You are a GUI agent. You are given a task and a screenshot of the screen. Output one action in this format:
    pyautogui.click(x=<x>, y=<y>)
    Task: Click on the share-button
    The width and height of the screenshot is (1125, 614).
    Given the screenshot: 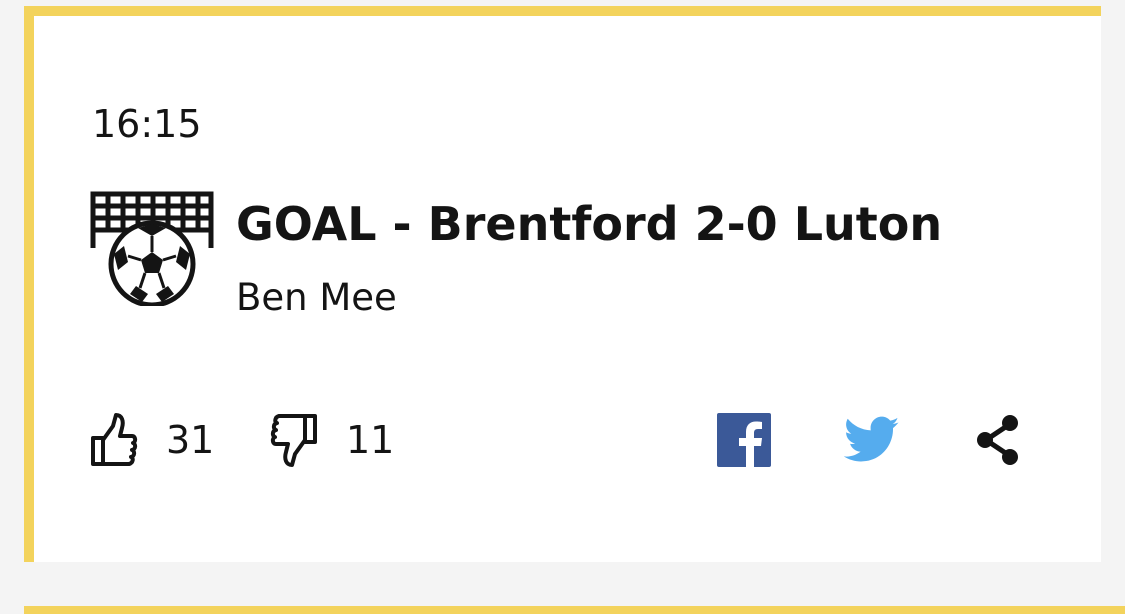 What is the action you would take?
    pyautogui.click(x=998, y=440)
    